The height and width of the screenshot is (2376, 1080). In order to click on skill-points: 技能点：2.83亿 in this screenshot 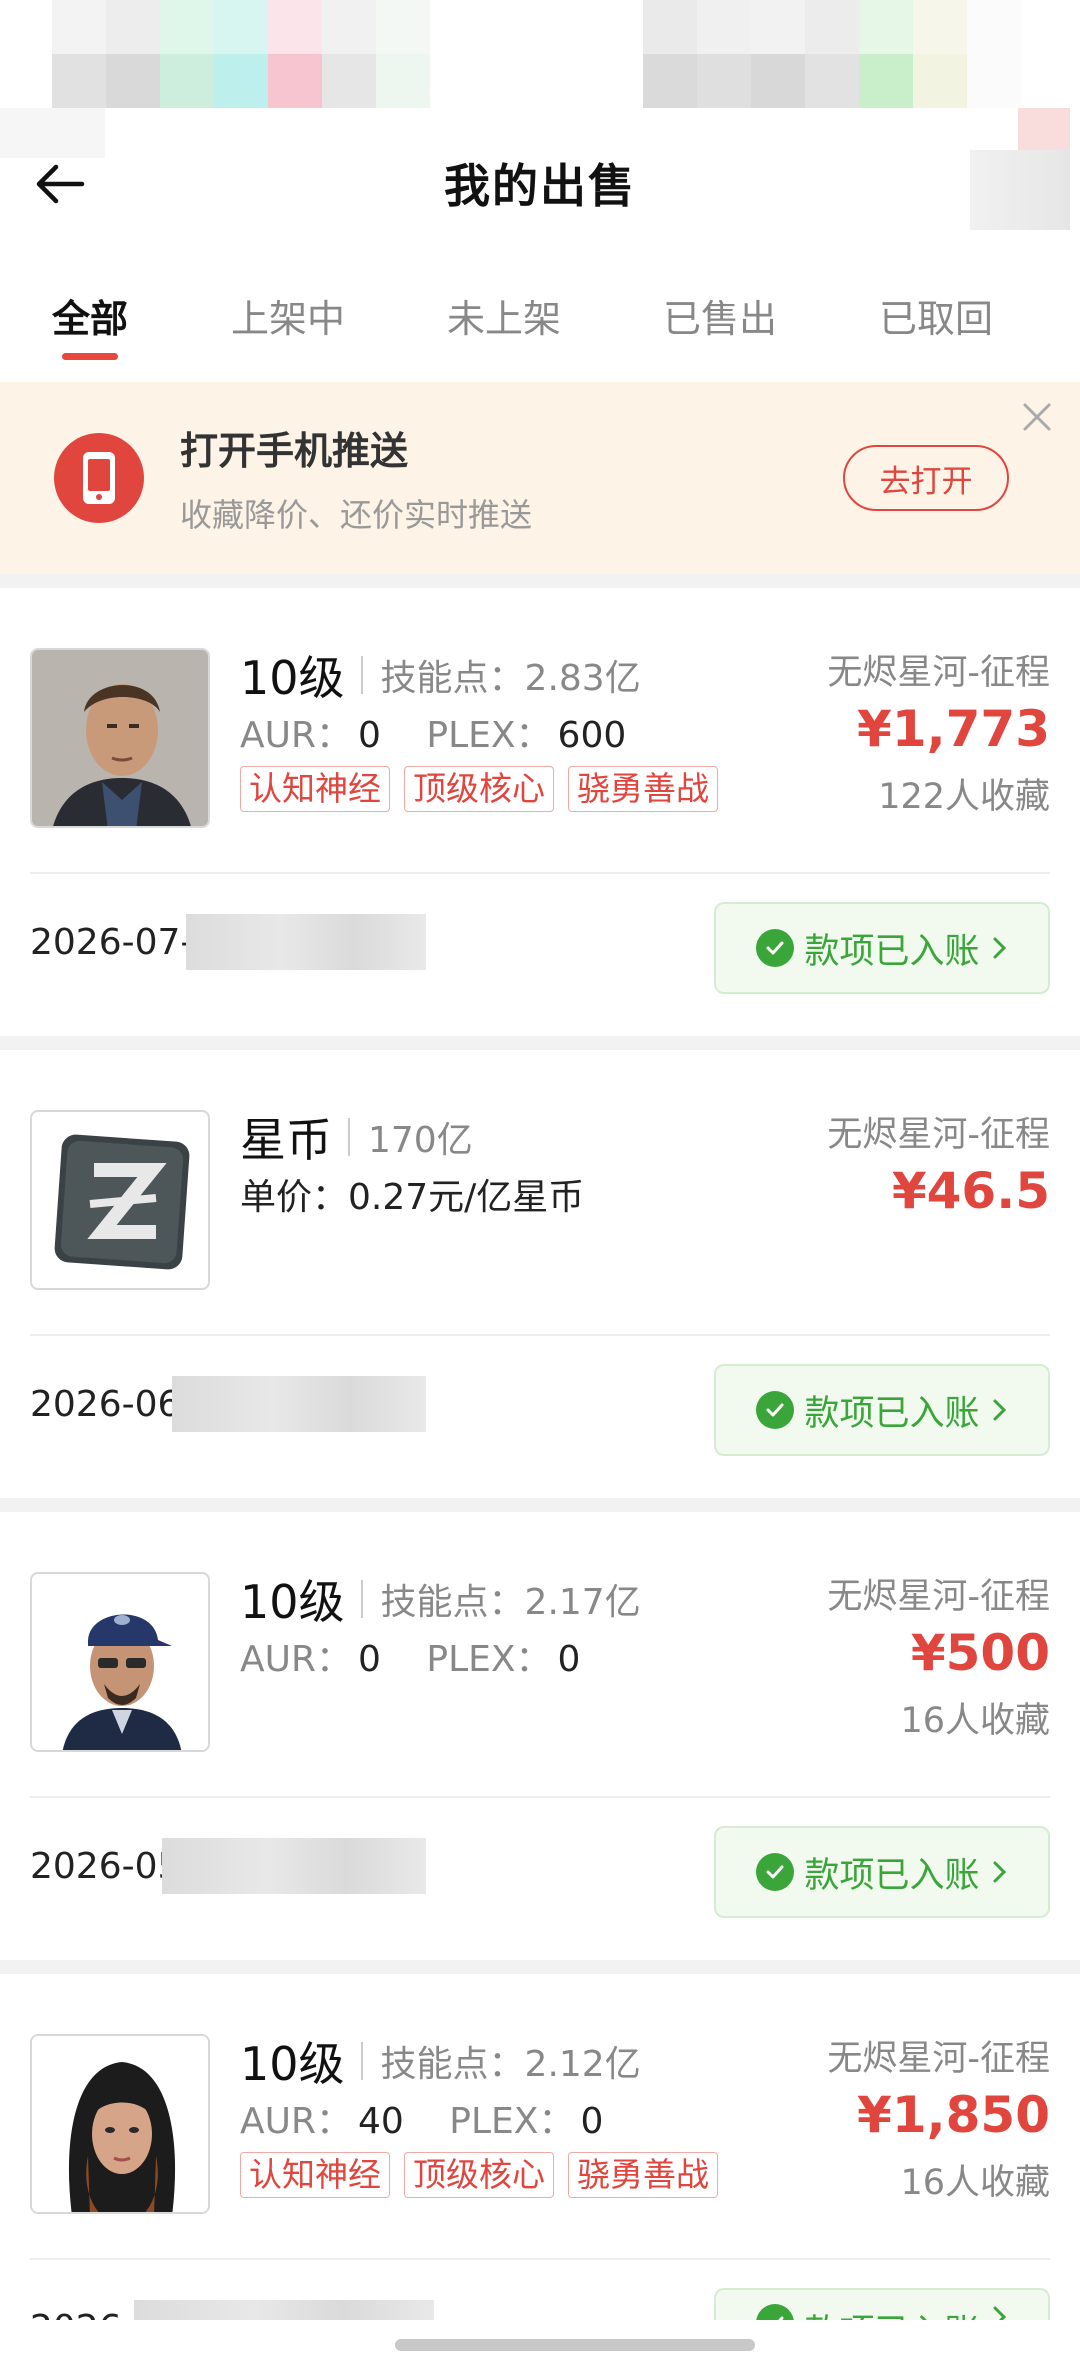, I will do `click(510, 678)`.